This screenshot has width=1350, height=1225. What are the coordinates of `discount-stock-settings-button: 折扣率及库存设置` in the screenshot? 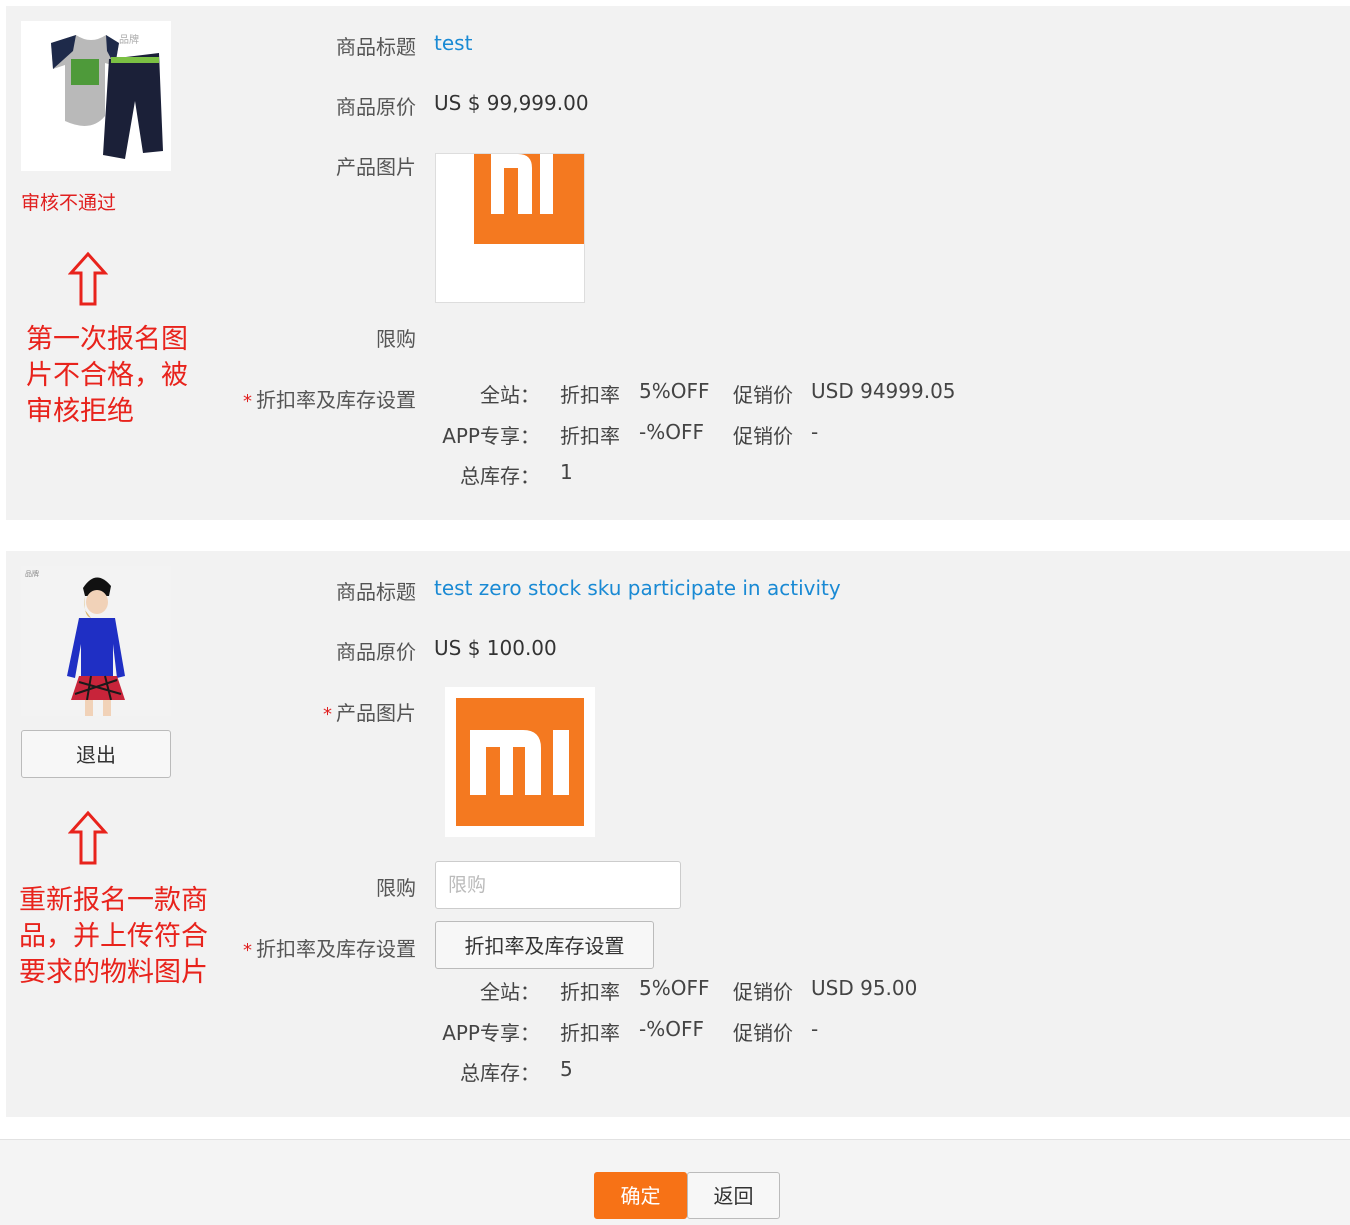 It's located at (544, 945).